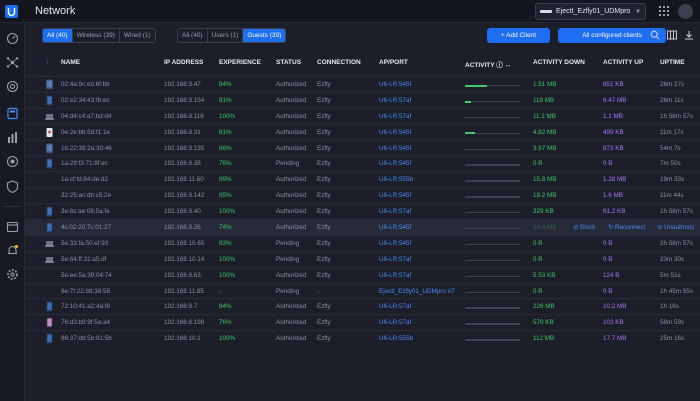 This screenshot has height=401, width=700. Describe the element at coordinates (672, 35) in the screenshot. I see `column-settings-icon` at that location.